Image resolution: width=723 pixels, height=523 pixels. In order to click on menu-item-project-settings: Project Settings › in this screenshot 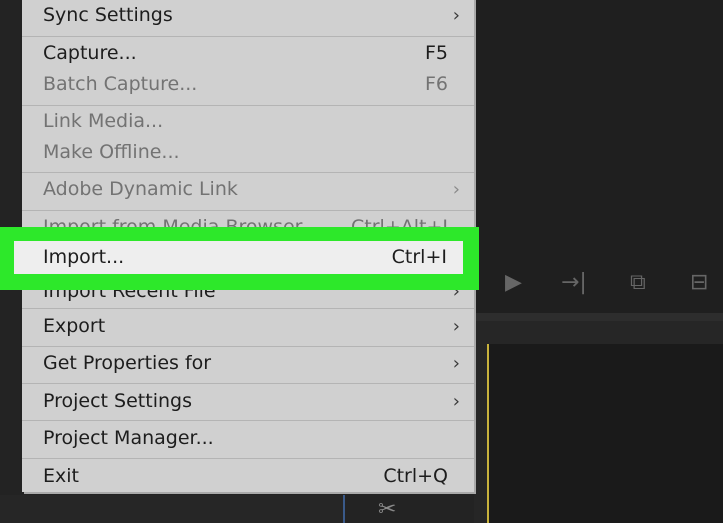, I will do `click(248, 401)`.